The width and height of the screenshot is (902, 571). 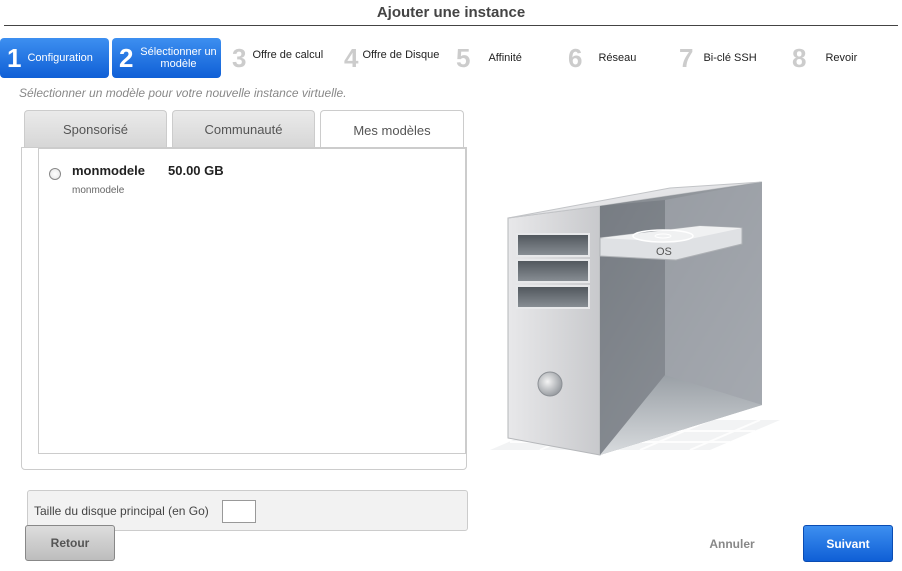 What do you see at coordinates (243, 129) in the screenshot?
I see `tab-community: Communauté` at bounding box center [243, 129].